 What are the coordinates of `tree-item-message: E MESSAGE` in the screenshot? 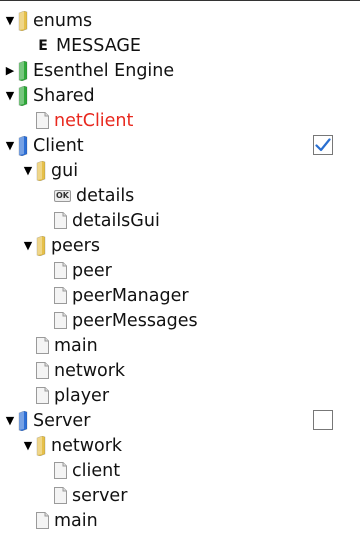 It's located at (180, 45).